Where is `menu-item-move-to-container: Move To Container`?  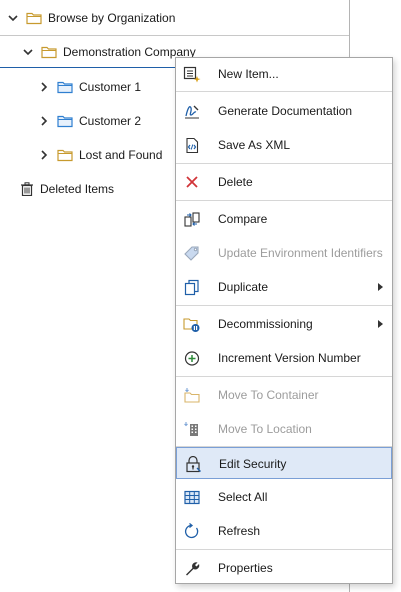
menu-item-move-to-container: Move To Container is located at coordinates (284, 395).